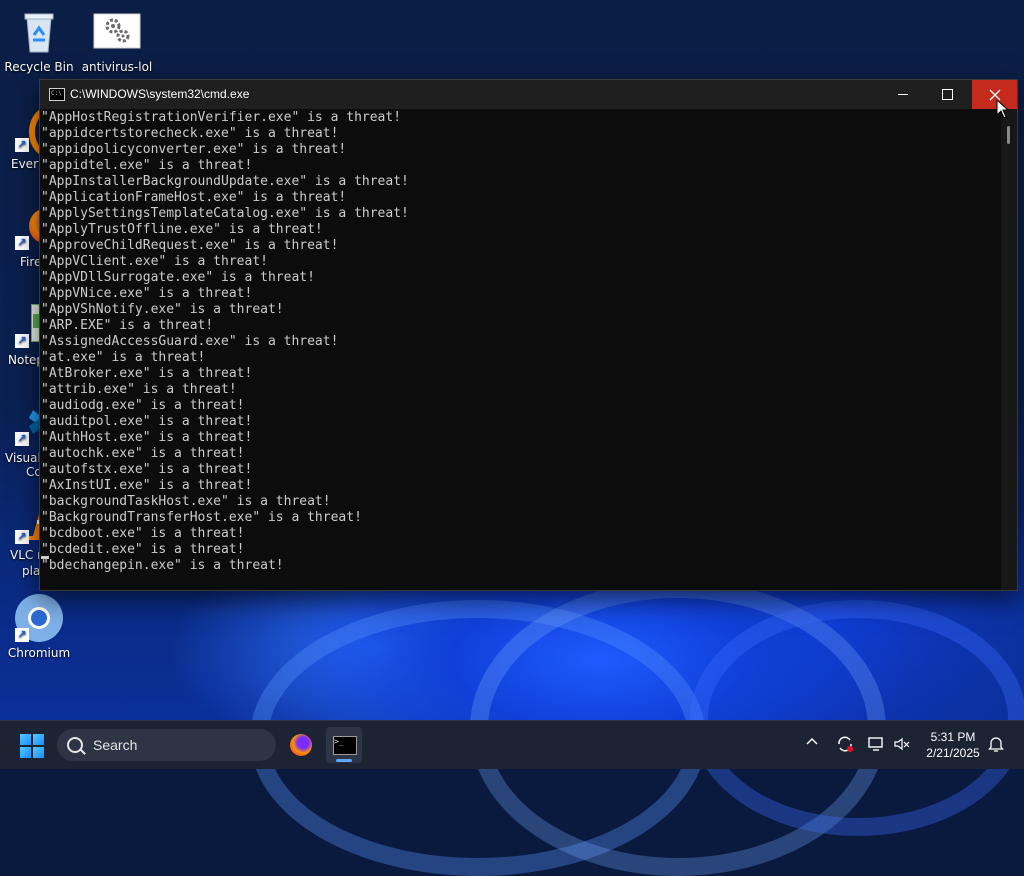  I want to click on network-button, so click(876, 745).